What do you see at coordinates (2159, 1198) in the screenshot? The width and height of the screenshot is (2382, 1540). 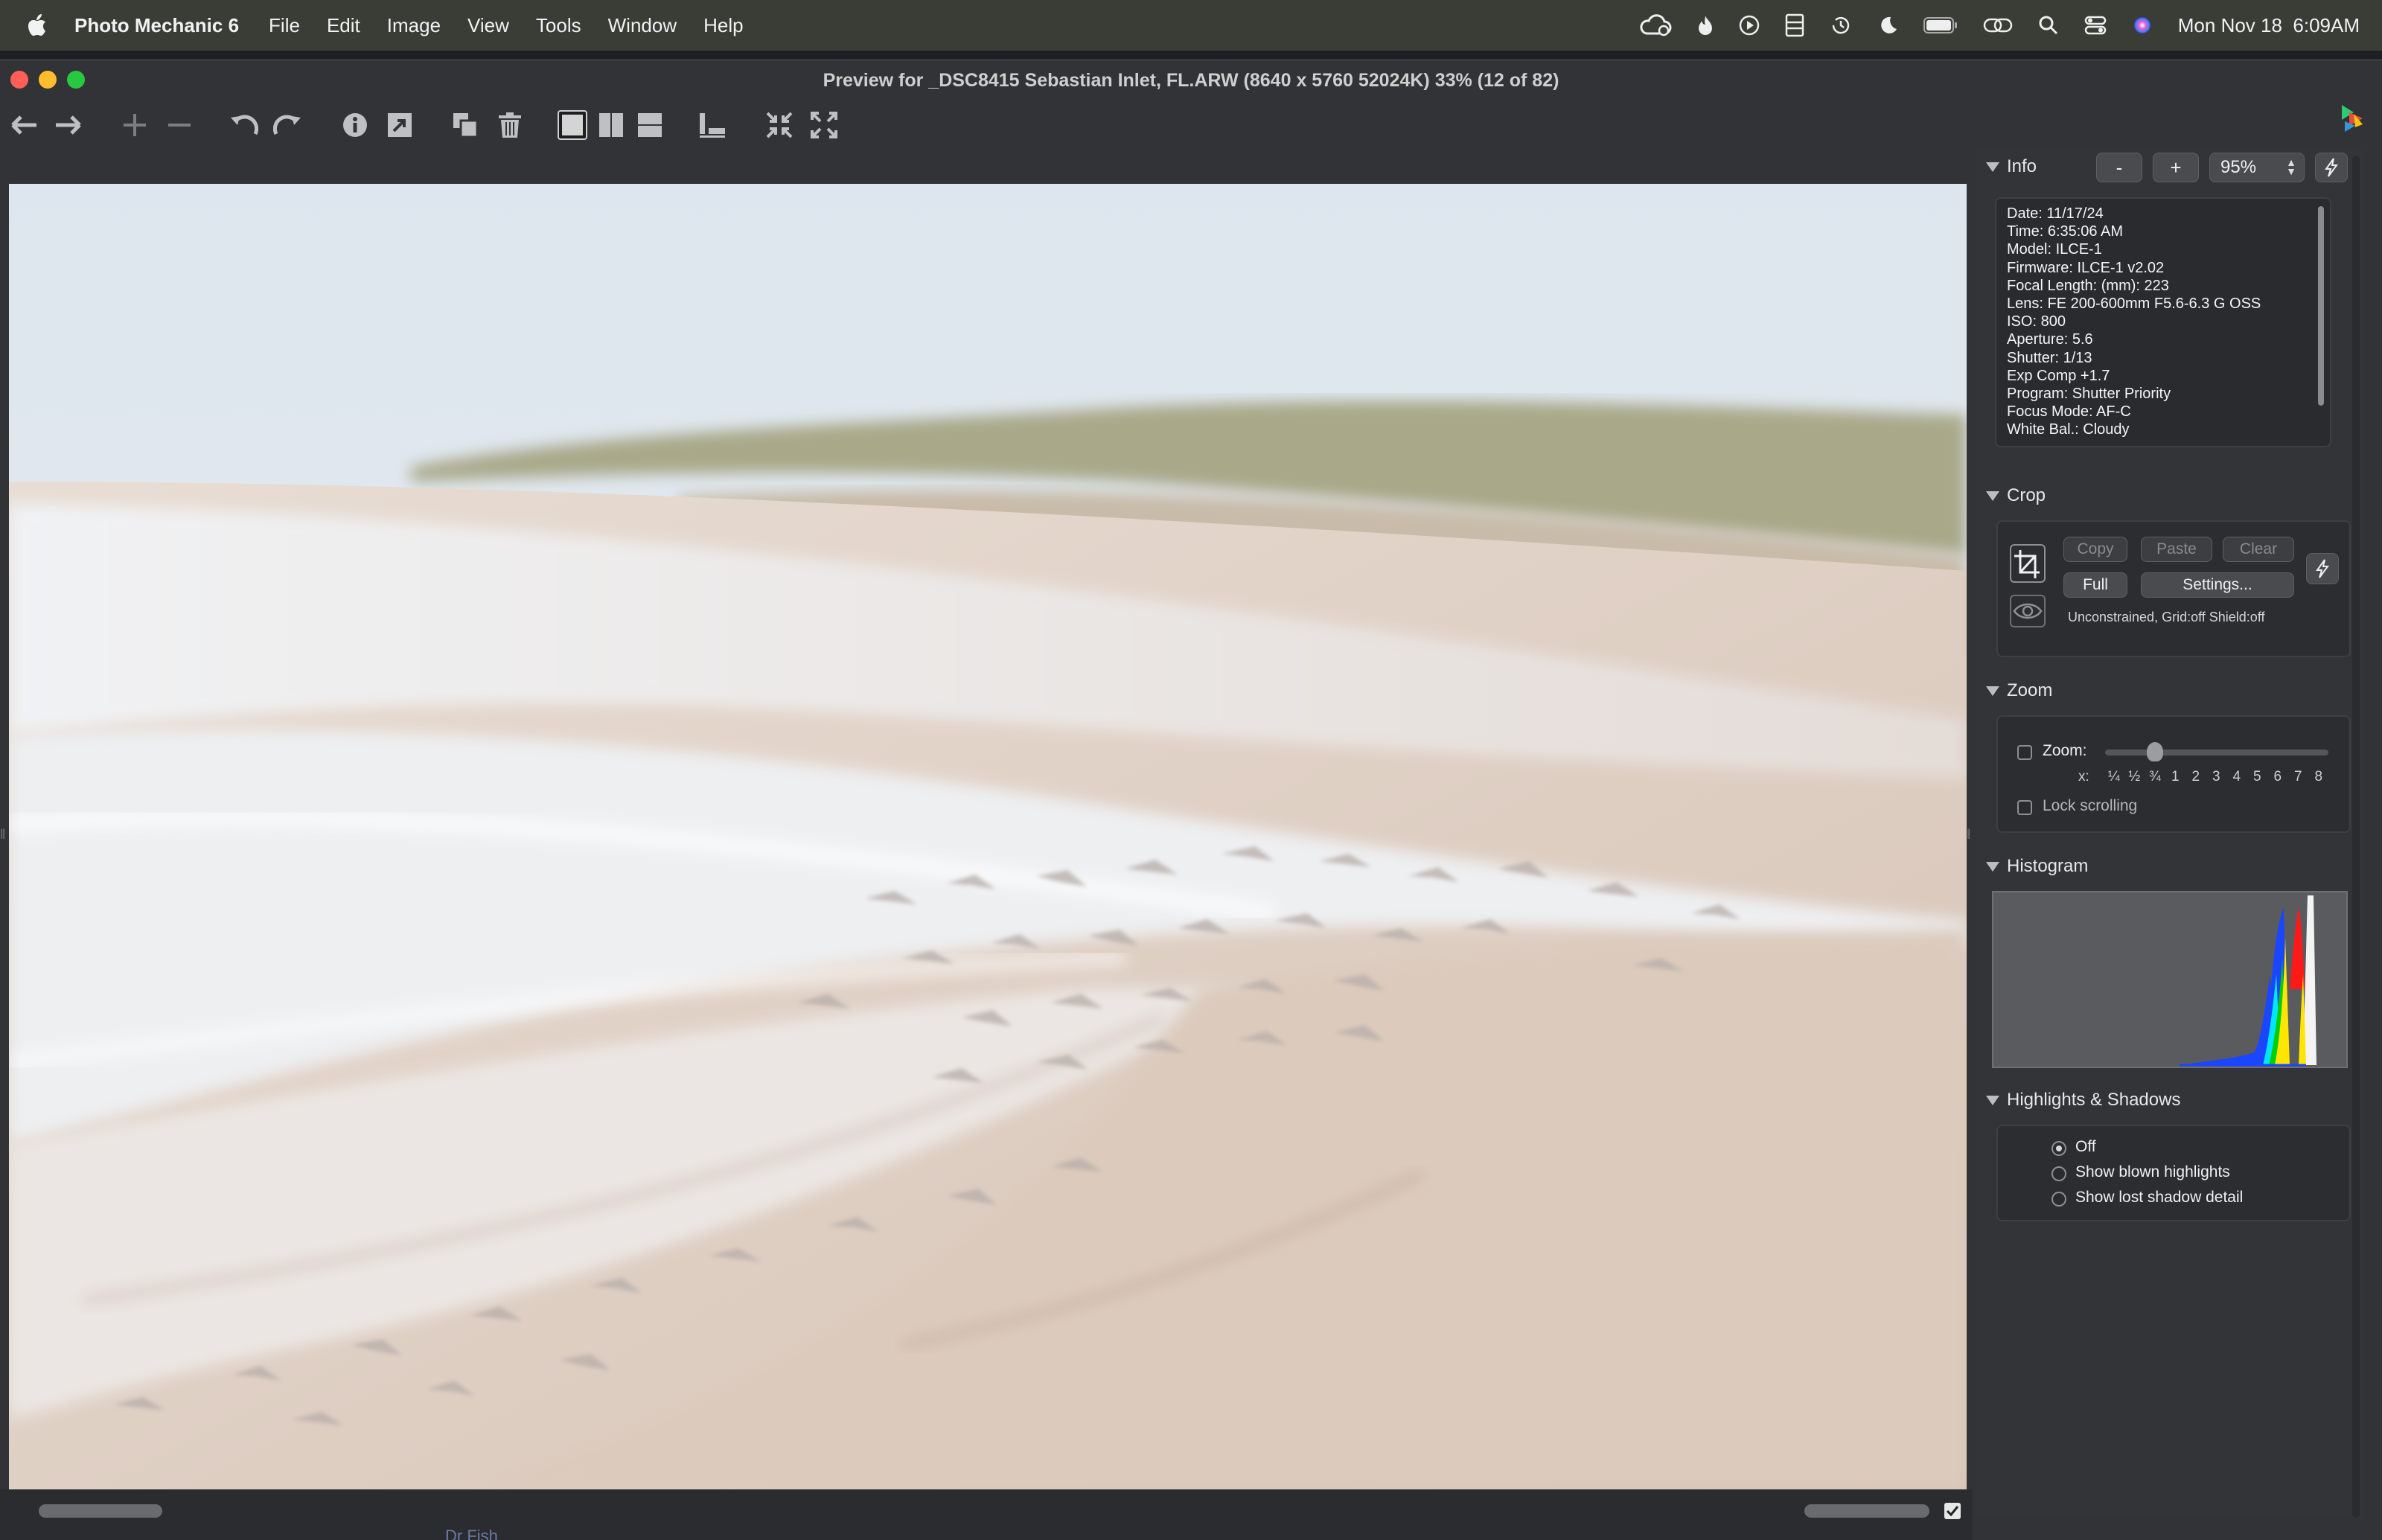 I see `radio-lost-shadow-label: Show lost shadow detail` at bounding box center [2159, 1198].